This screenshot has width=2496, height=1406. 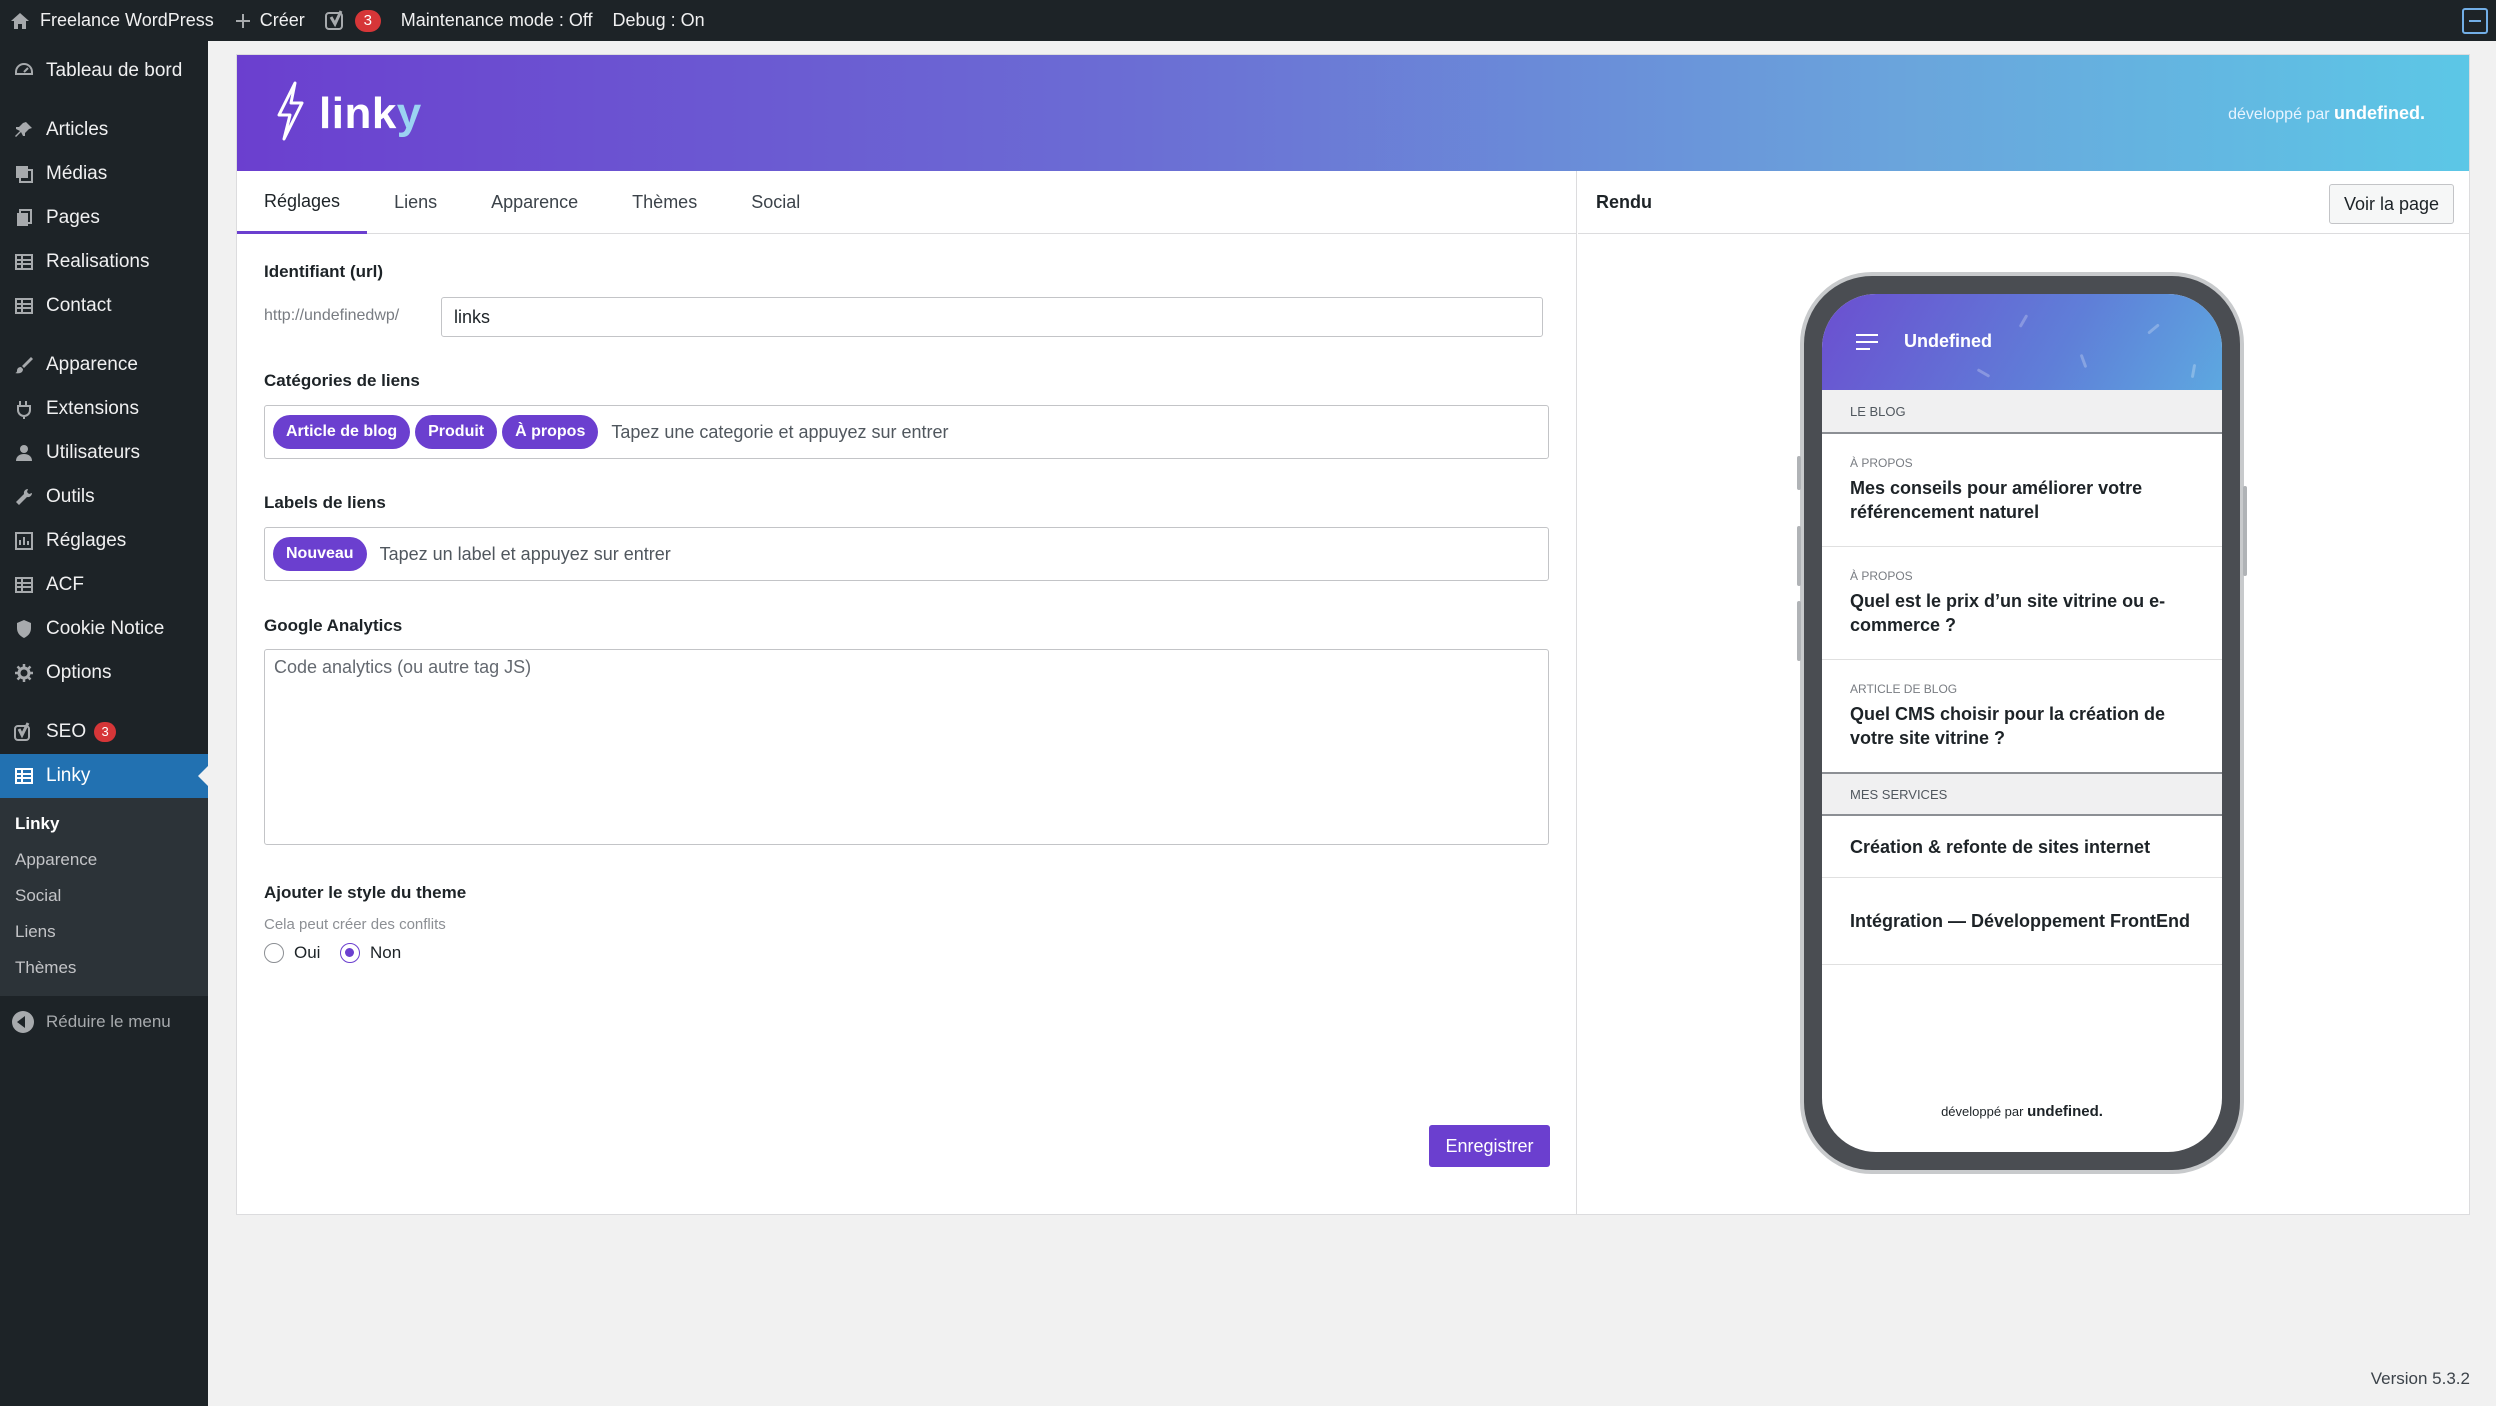 I want to click on site-name-link: Freelance WordPress, so click(x=112, y=20).